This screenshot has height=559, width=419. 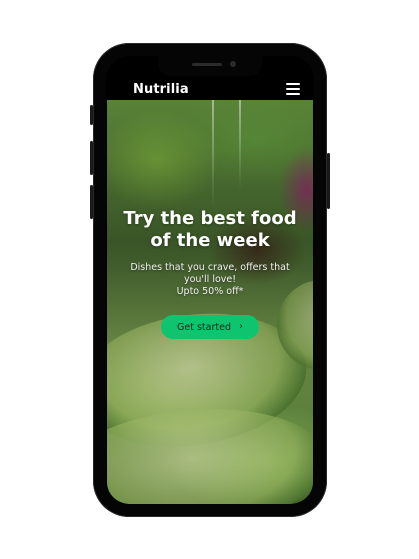 I want to click on volume-down-button, so click(x=91, y=202).